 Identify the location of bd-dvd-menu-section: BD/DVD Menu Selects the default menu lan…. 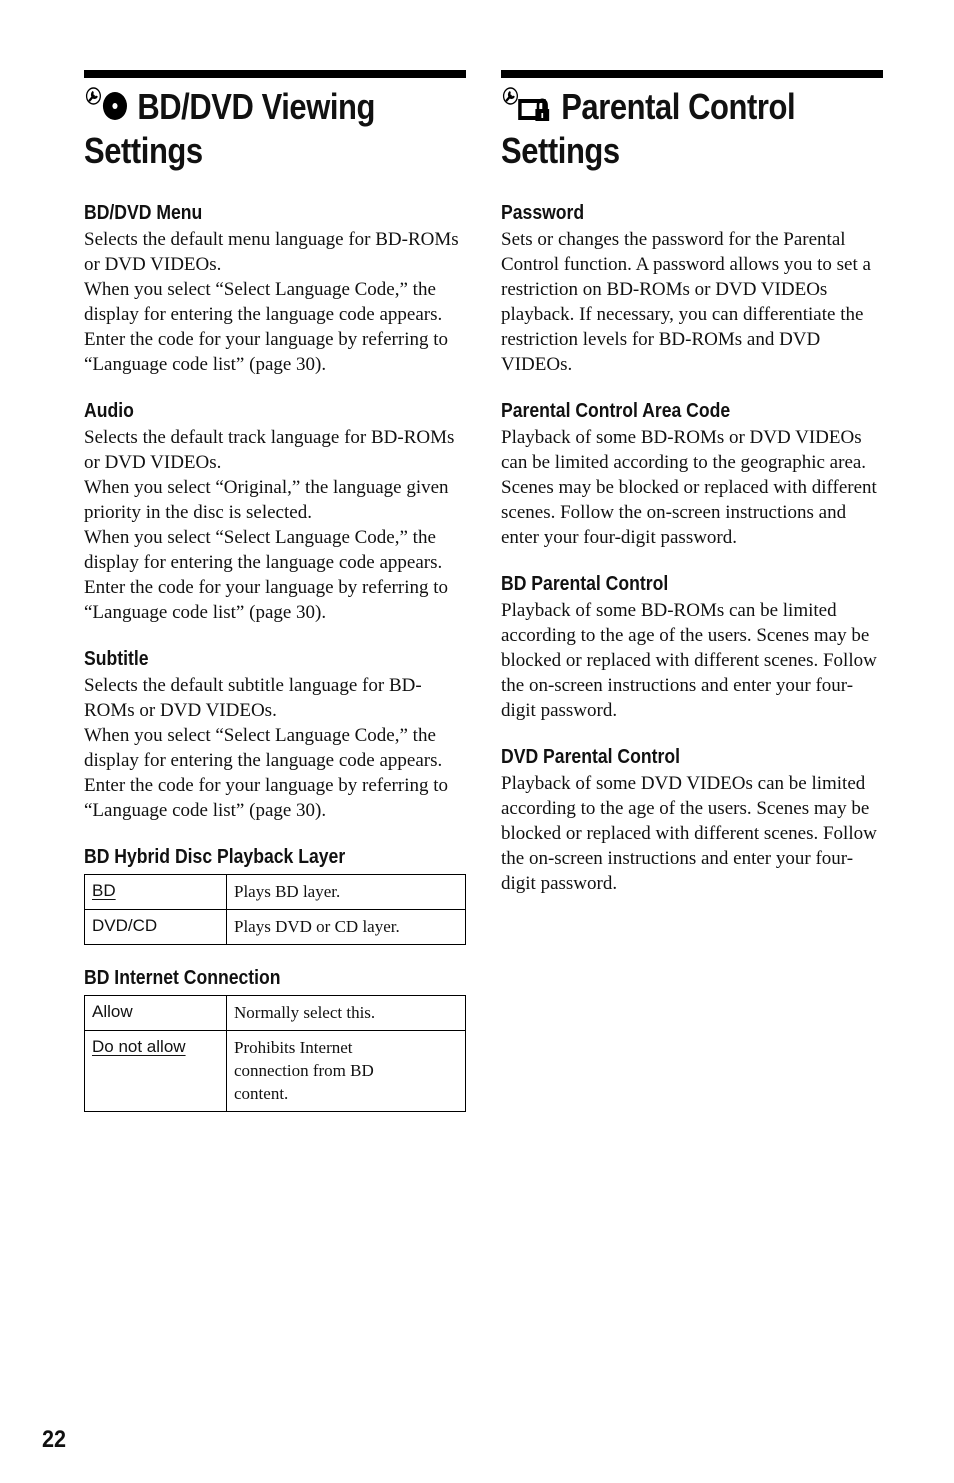
(275, 289).